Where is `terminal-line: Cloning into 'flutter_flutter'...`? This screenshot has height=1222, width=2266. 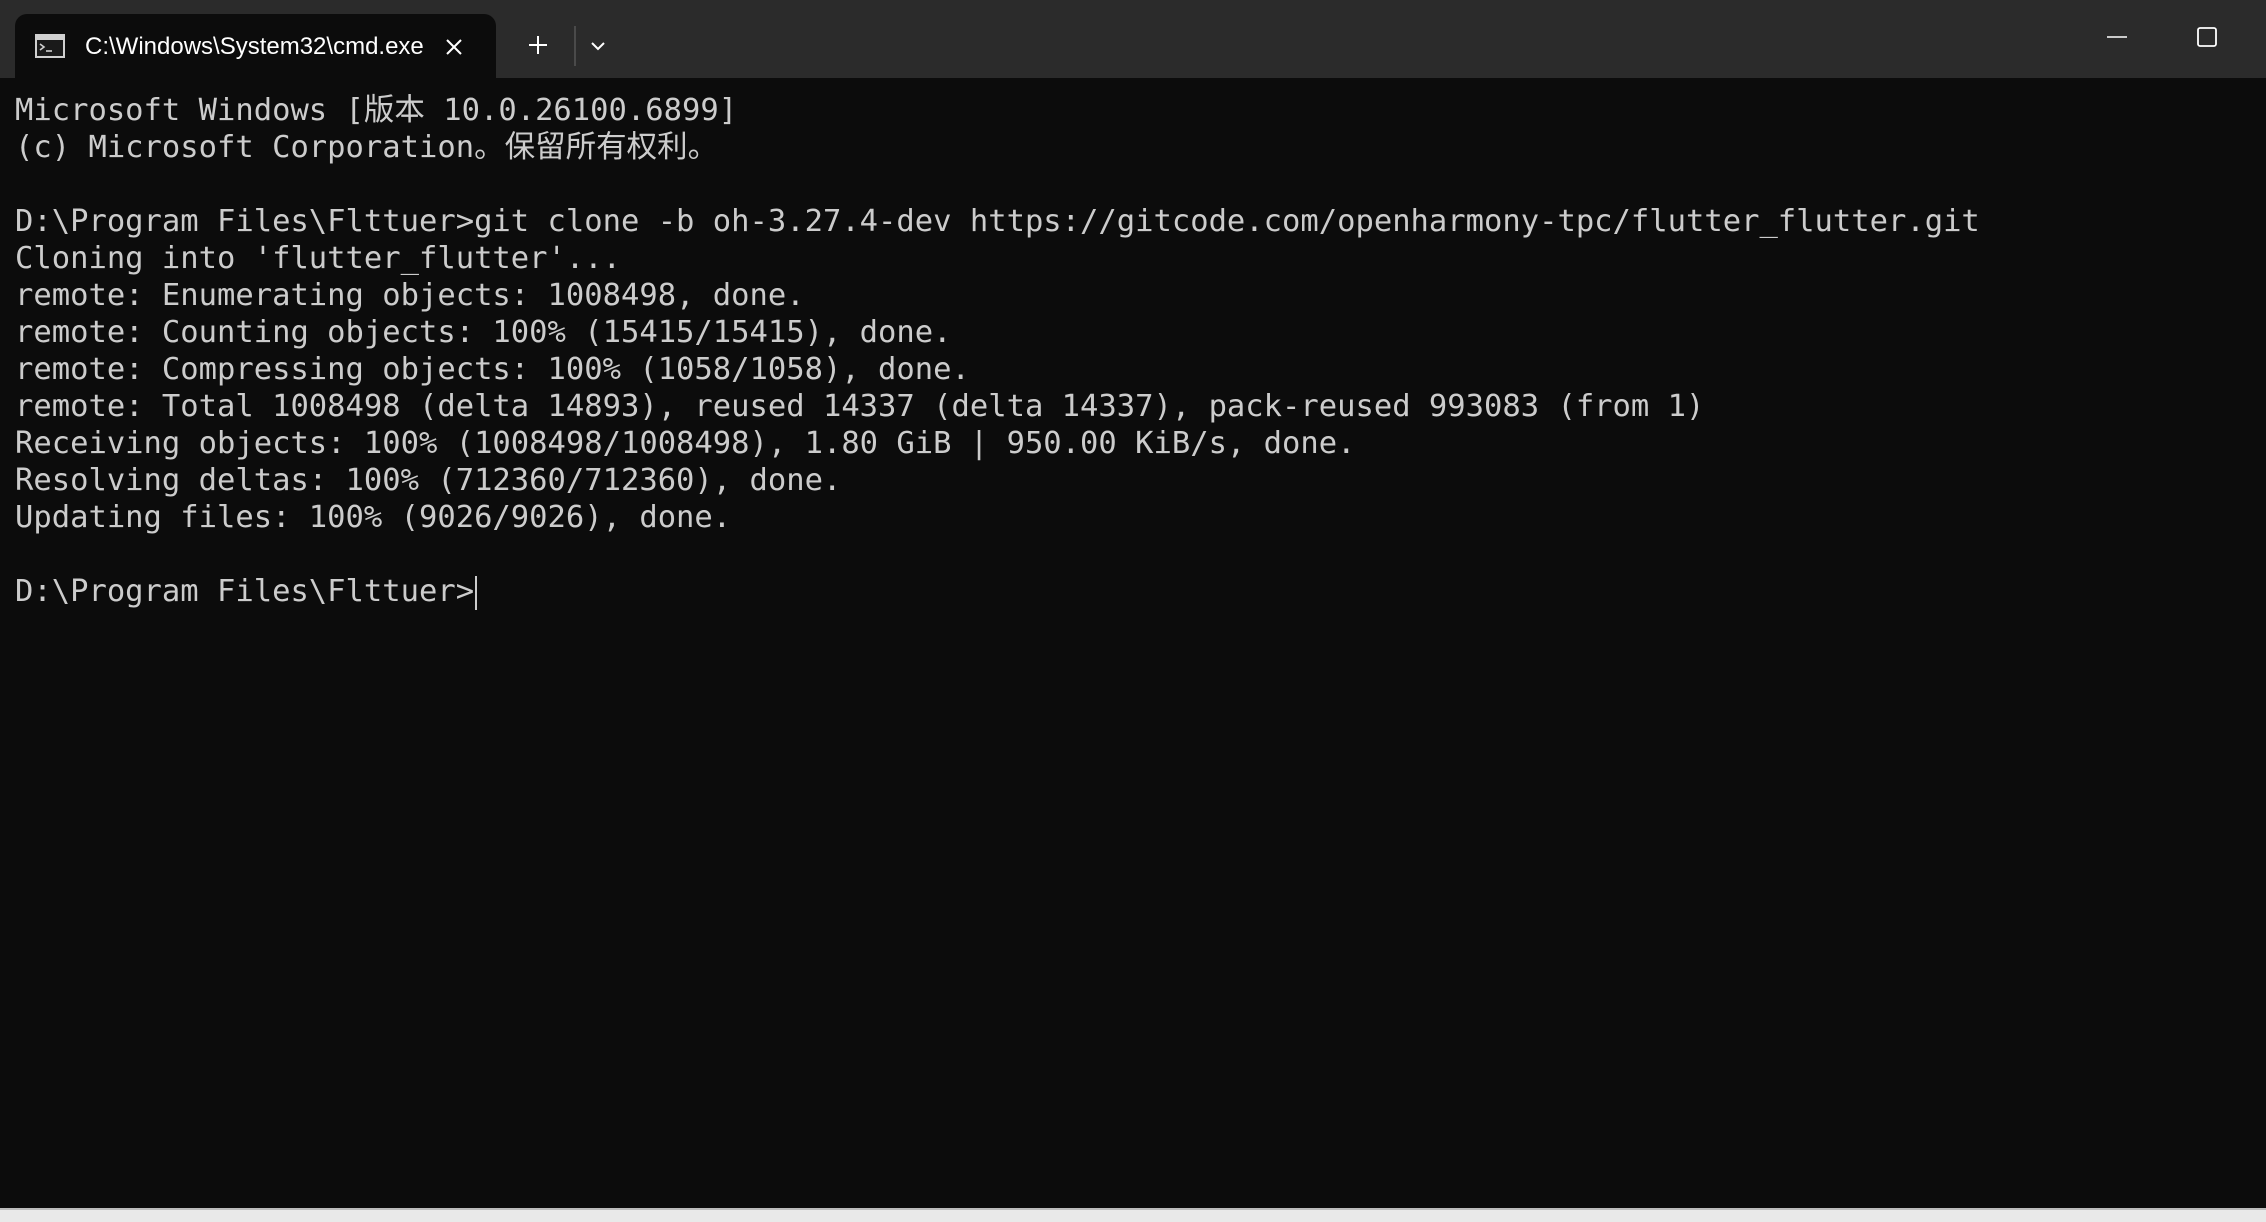 terminal-line: Cloning into 'flutter_flutter'... is located at coordinates (318, 258).